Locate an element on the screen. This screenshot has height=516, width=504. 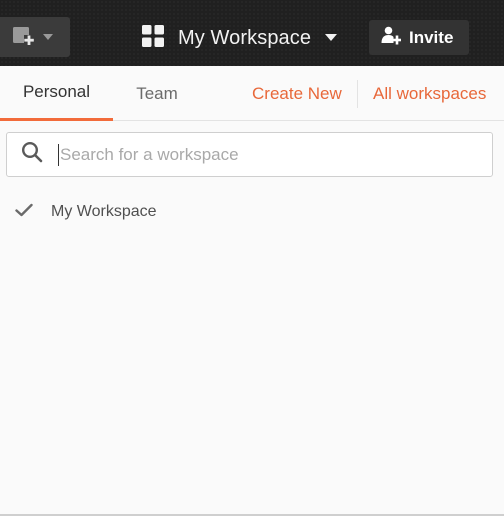
search-box is located at coordinates (249, 154).